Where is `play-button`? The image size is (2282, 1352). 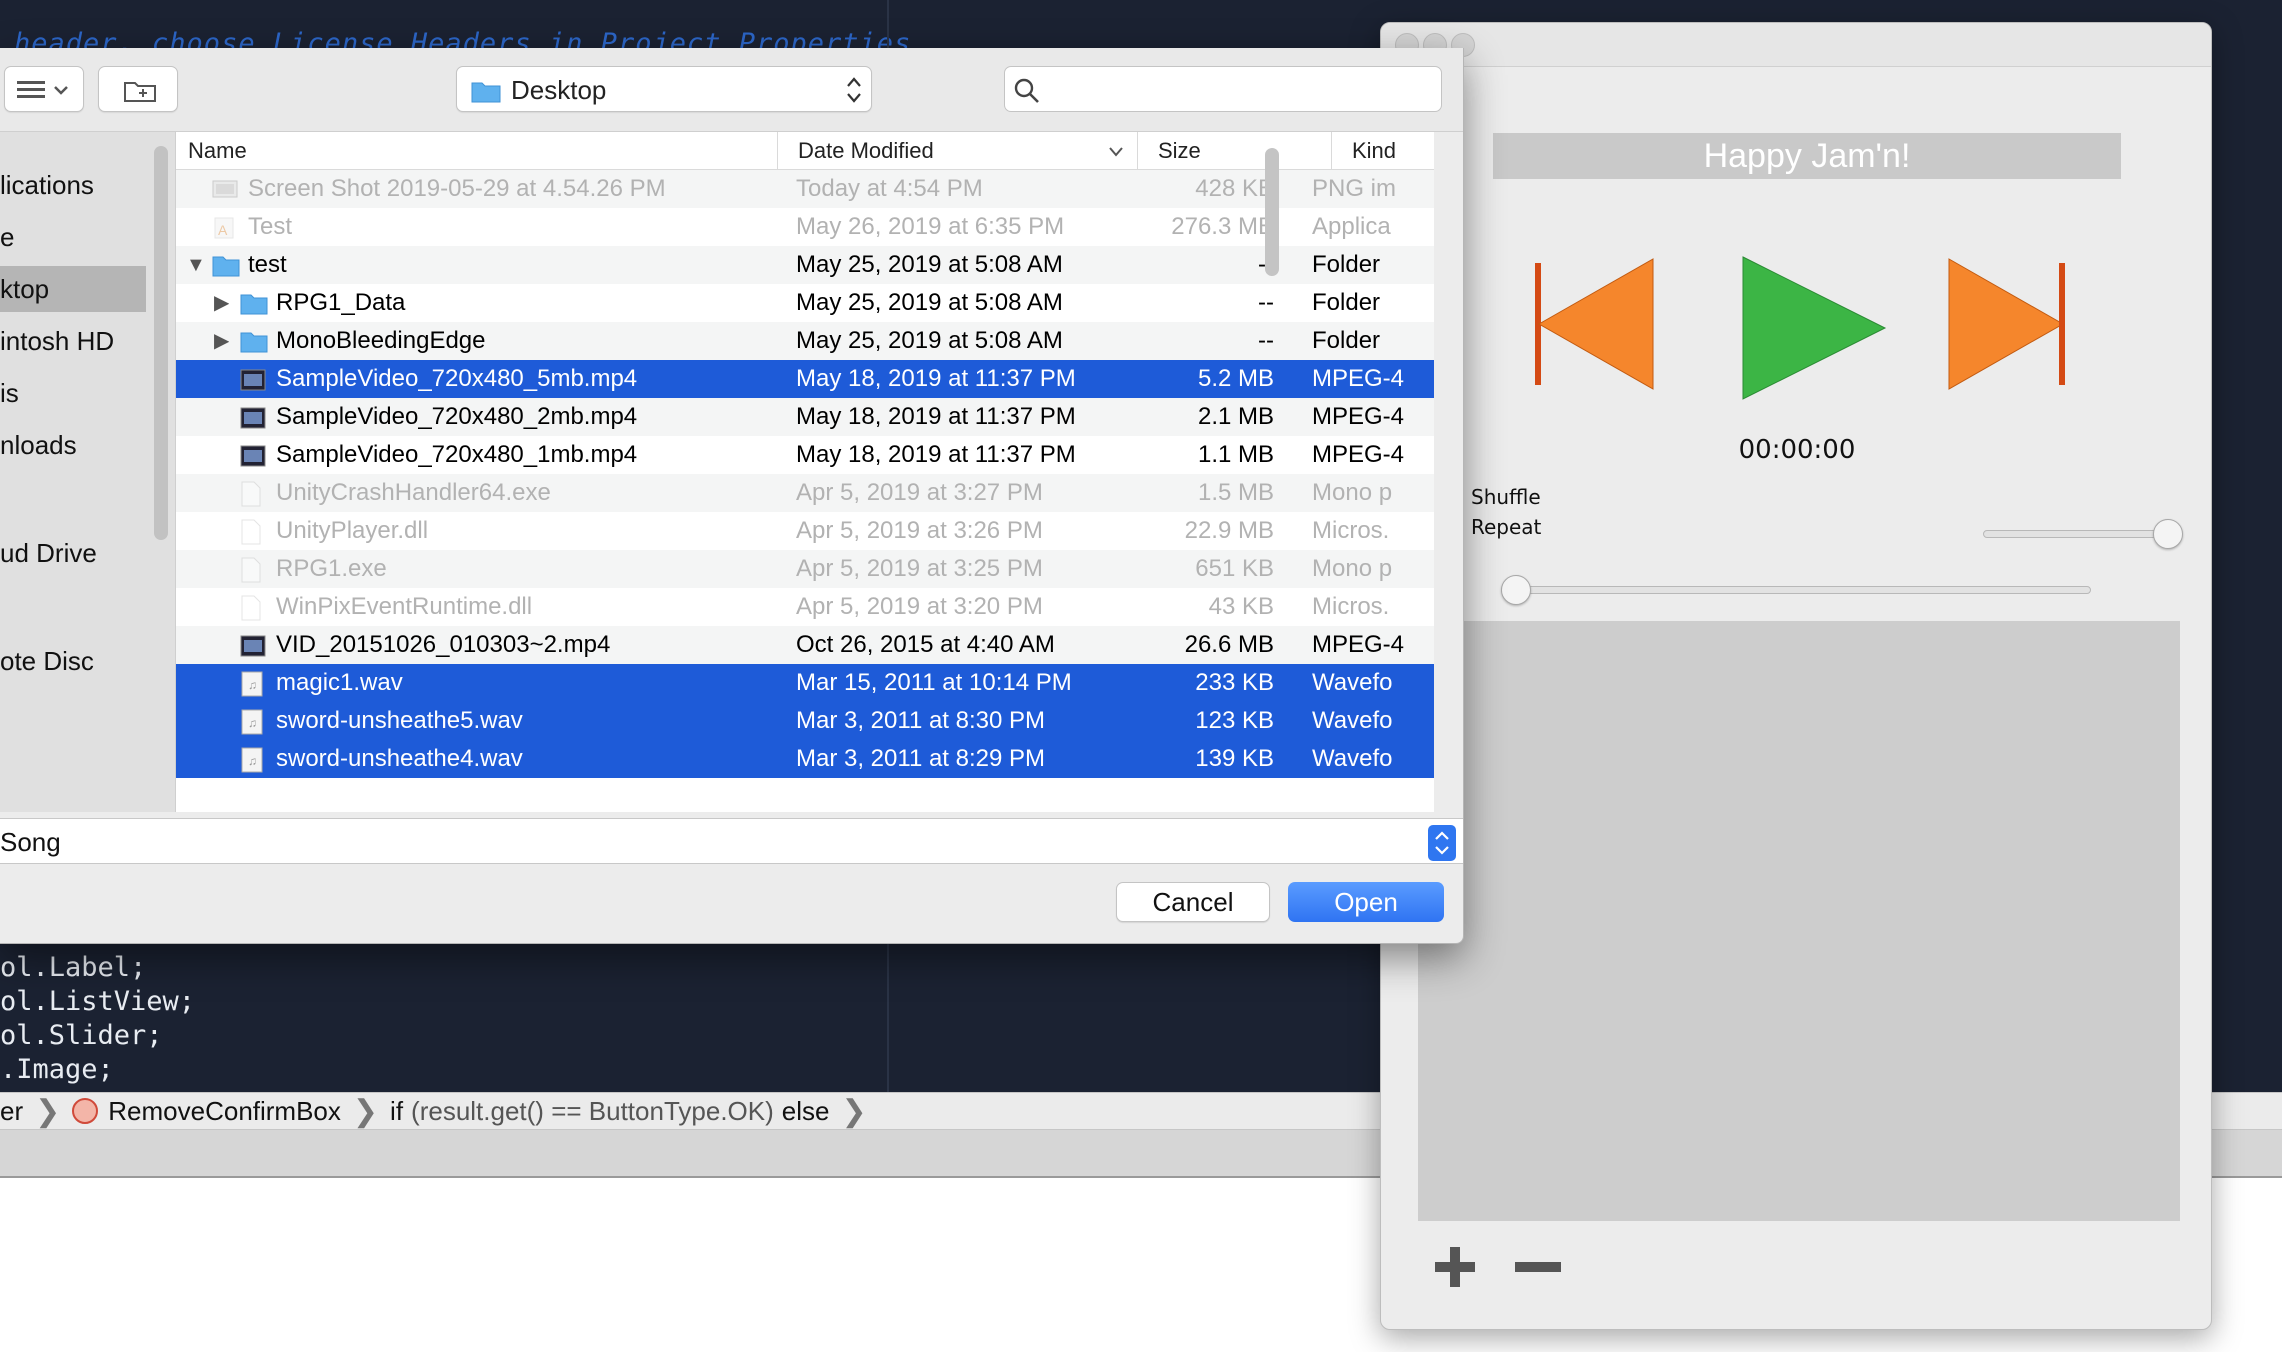 play-button is located at coordinates (1814, 328).